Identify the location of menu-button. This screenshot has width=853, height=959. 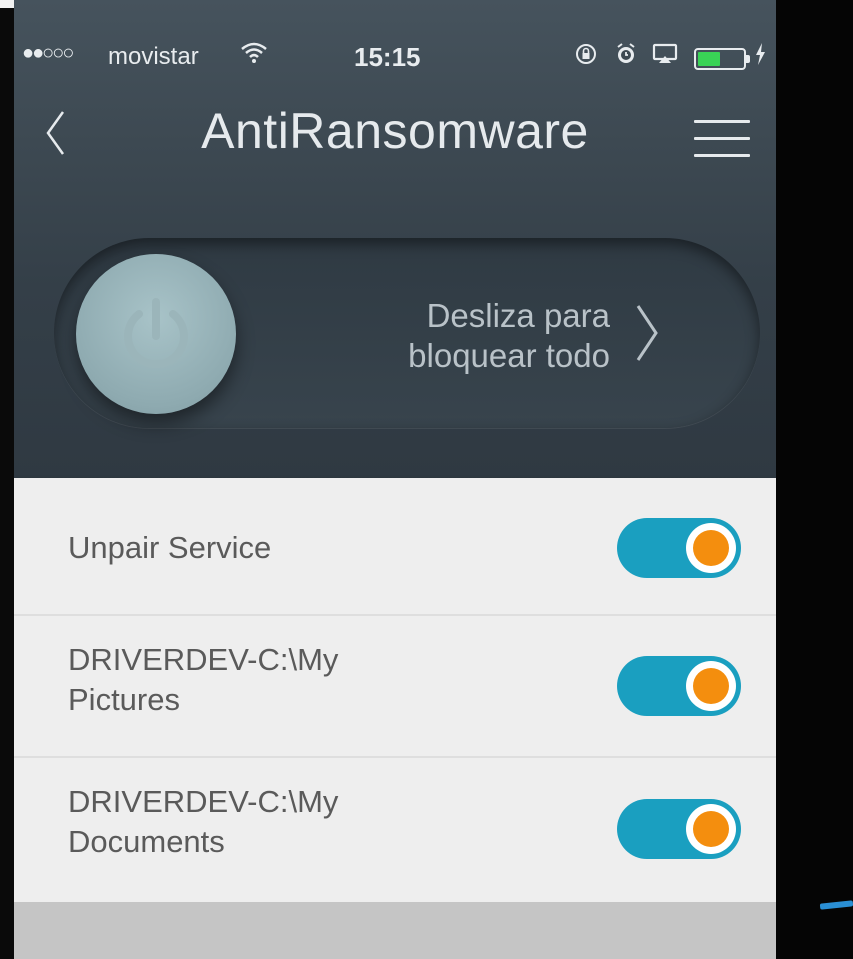
(724, 136).